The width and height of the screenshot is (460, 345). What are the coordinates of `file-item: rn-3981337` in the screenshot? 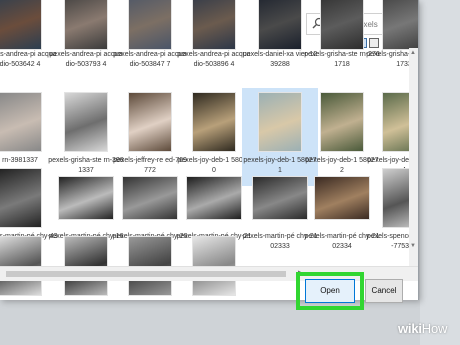 It's located at (27, 128).